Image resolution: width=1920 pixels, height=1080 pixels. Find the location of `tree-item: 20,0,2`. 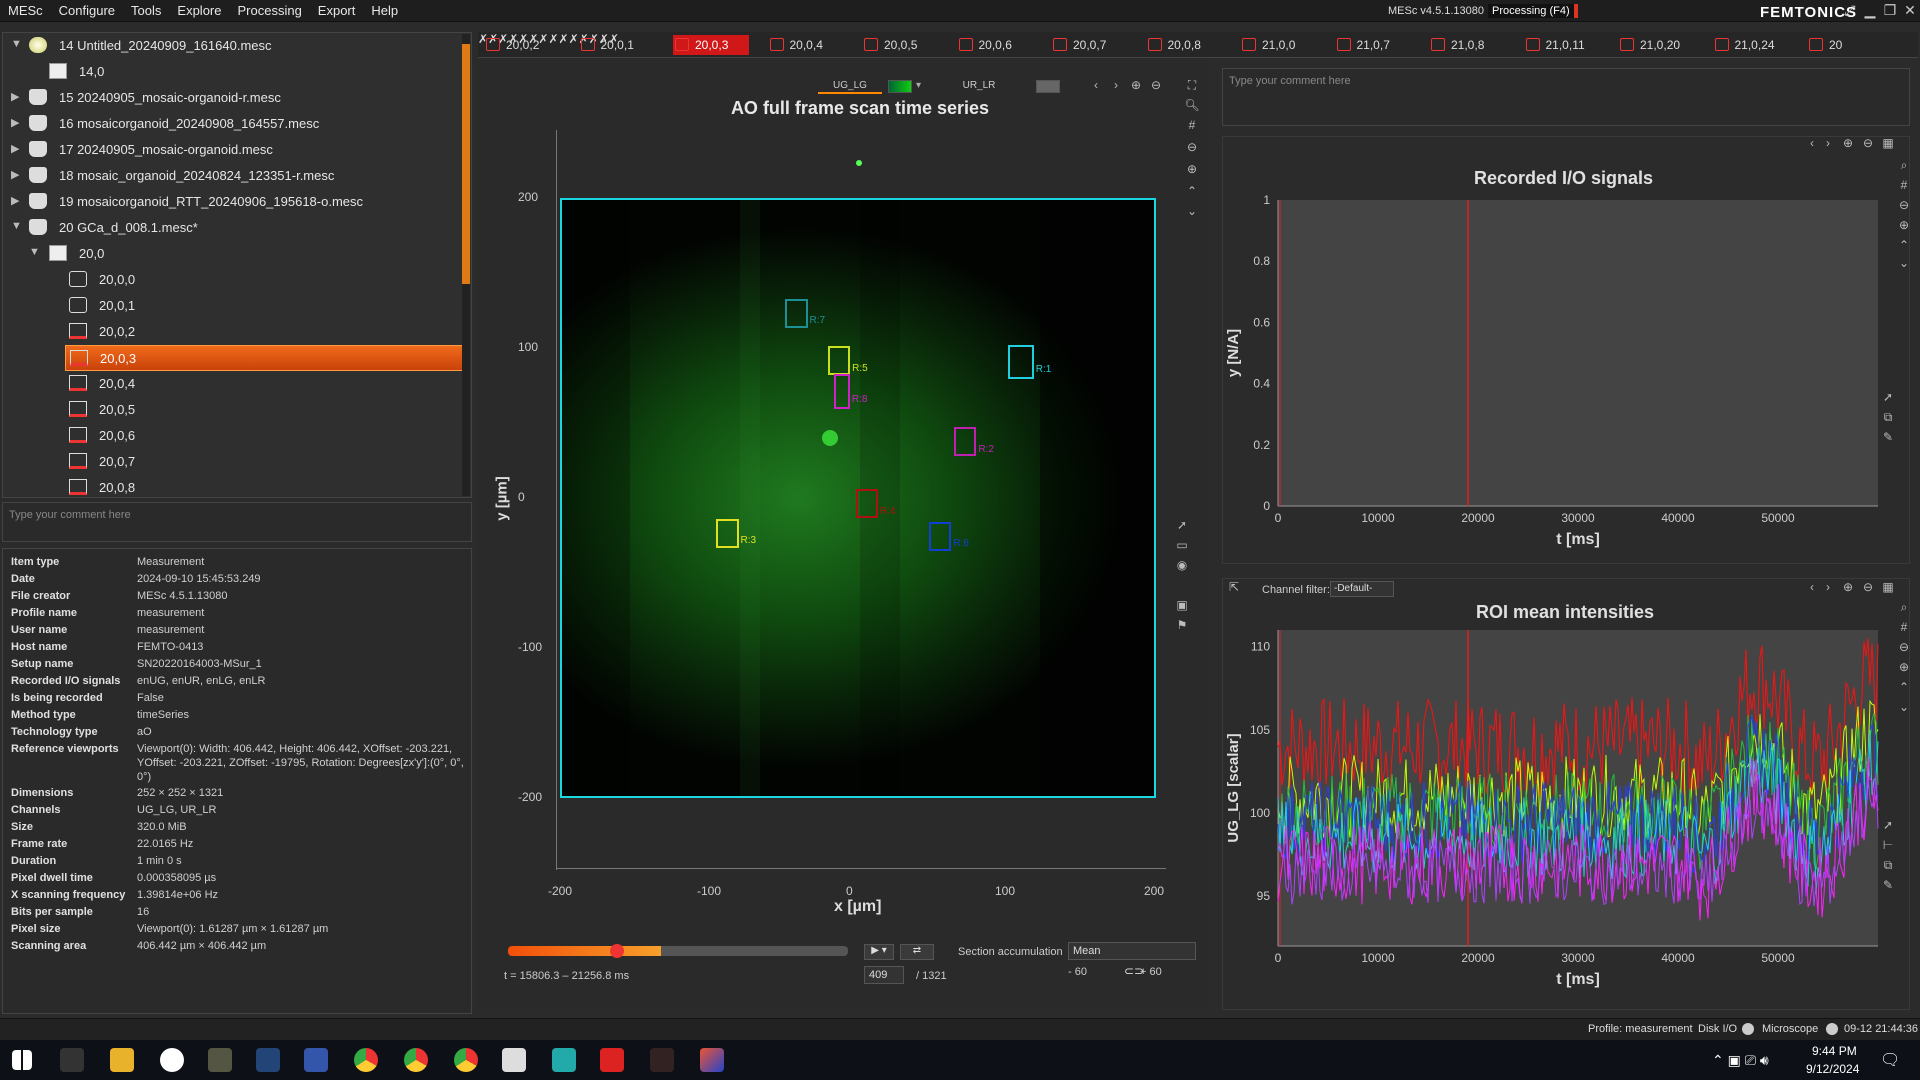

tree-item: 20,0,2 is located at coordinates (232, 332).